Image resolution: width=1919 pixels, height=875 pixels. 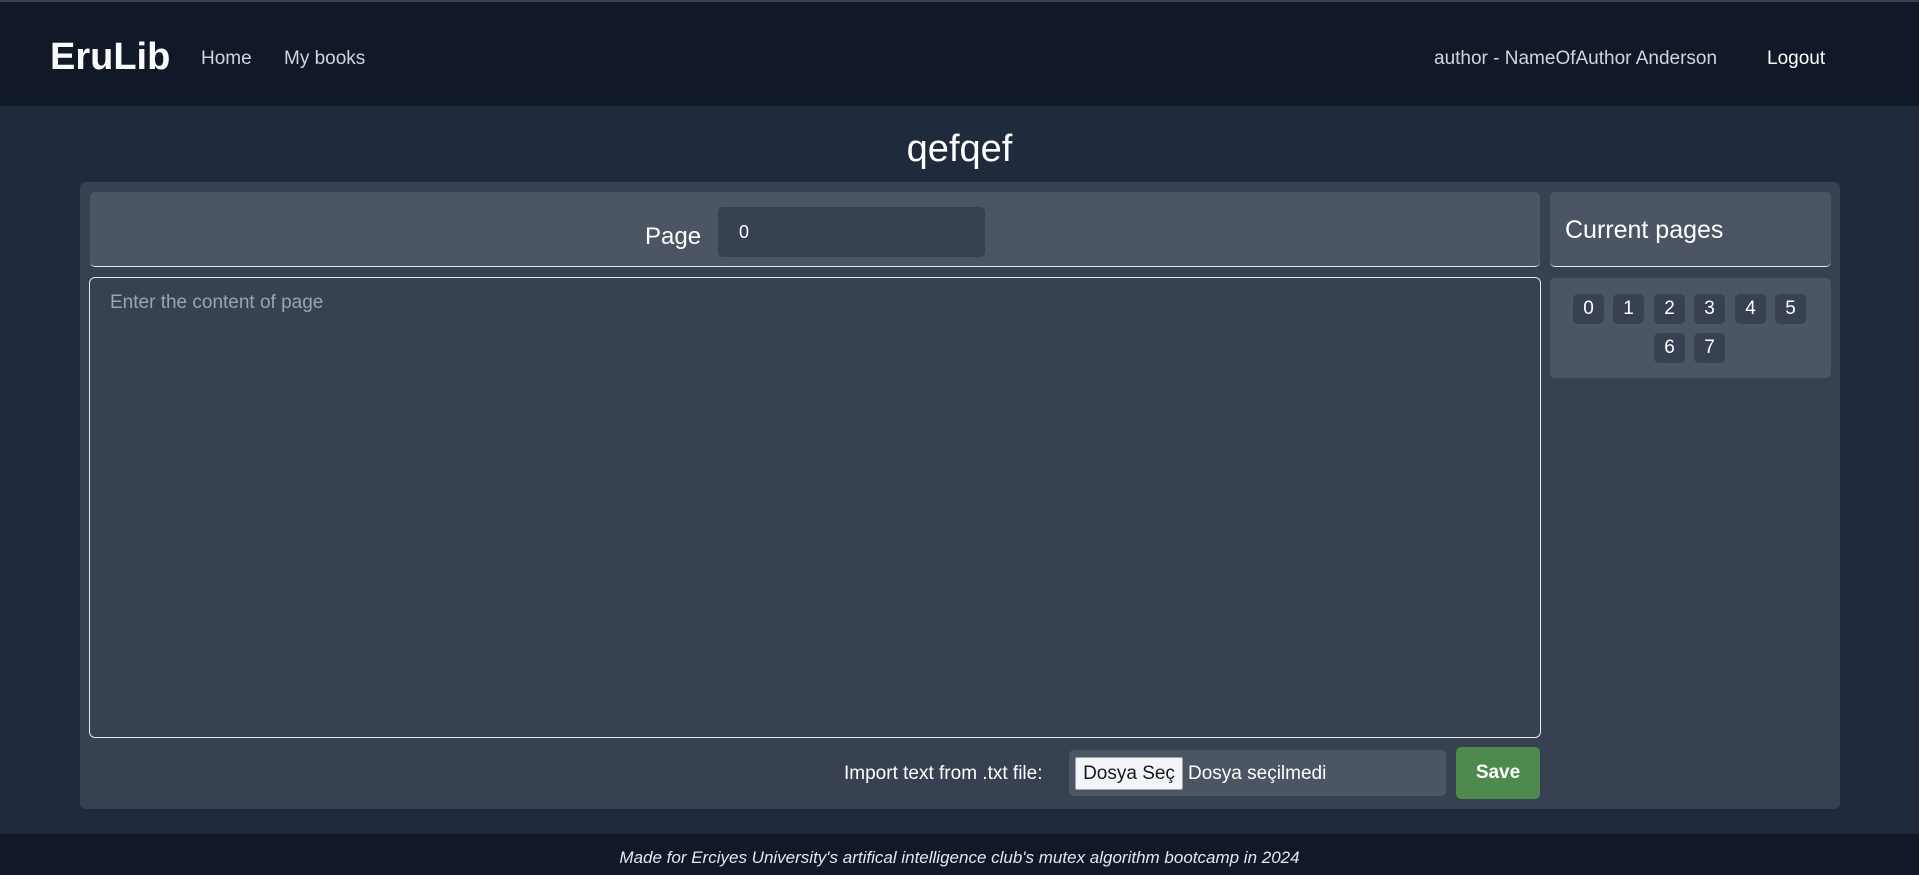 What do you see at coordinates (1644, 230) in the screenshot?
I see `current-pages-title: Current pages` at bounding box center [1644, 230].